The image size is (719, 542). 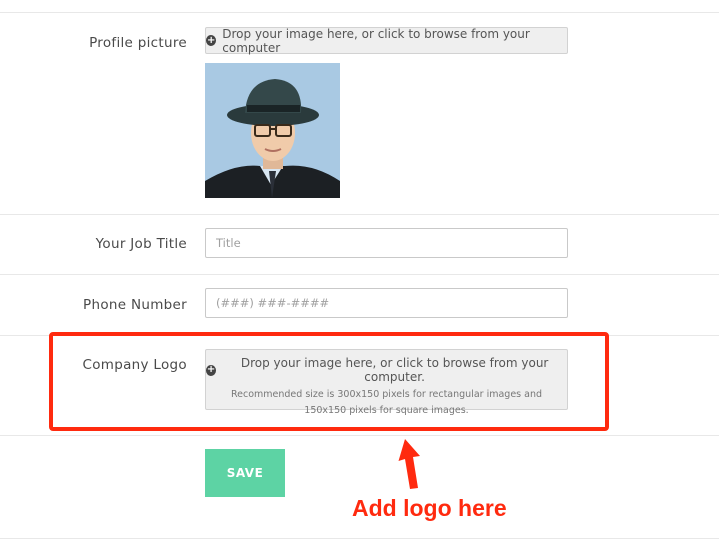 I want to click on plus-circle-icon: +, so click(x=211, y=40).